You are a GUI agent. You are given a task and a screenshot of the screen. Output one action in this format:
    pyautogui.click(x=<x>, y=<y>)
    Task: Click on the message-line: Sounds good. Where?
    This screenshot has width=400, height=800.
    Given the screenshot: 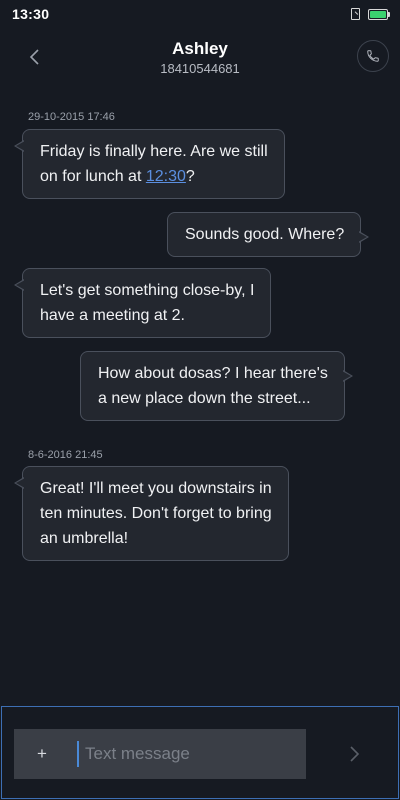 What is the action you would take?
    pyautogui.click(x=265, y=234)
    